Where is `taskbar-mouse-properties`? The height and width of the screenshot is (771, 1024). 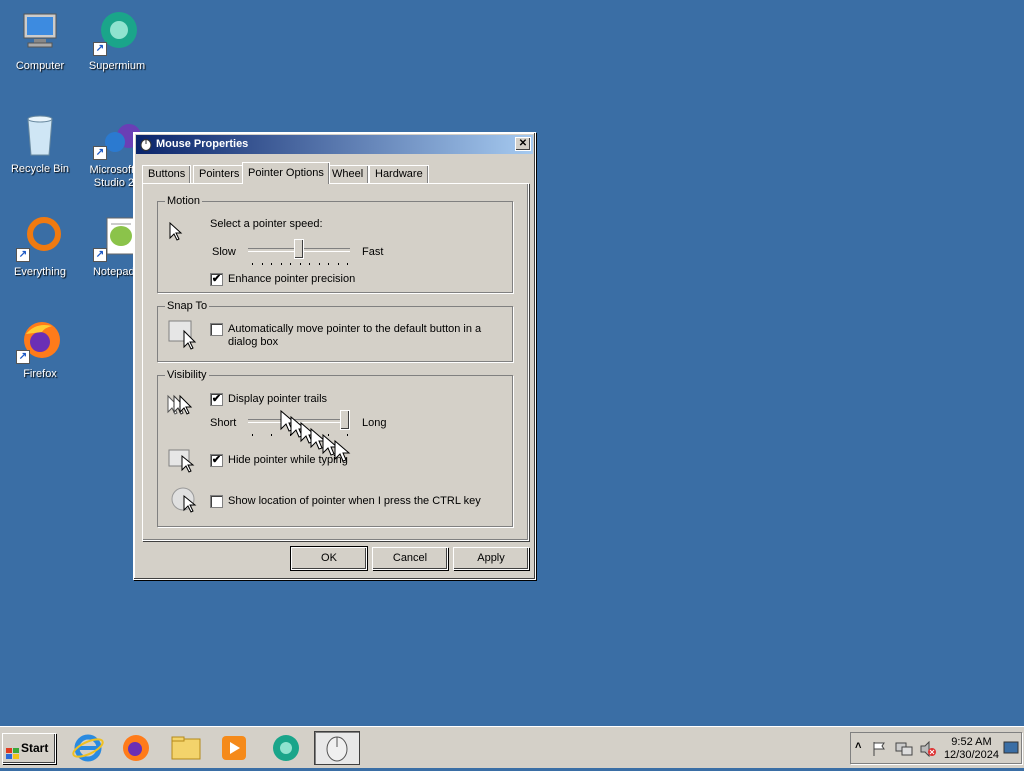 taskbar-mouse-properties is located at coordinates (337, 748).